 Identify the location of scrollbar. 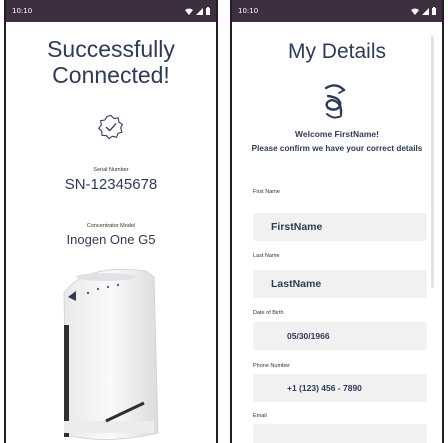
(432, 162).